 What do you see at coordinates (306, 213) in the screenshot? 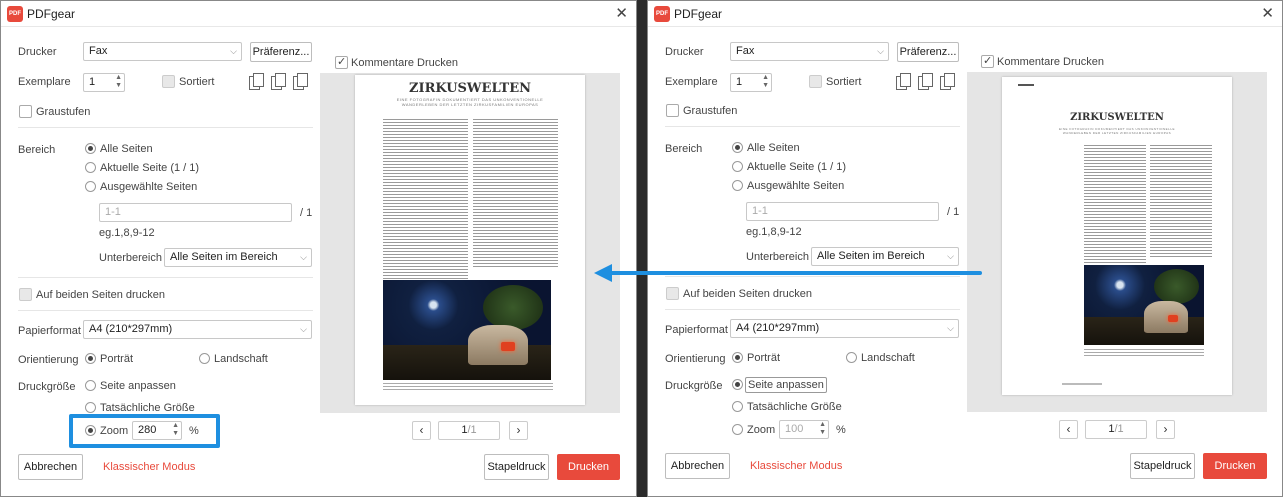
I see `pages-total: / 1` at bounding box center [306, 213].